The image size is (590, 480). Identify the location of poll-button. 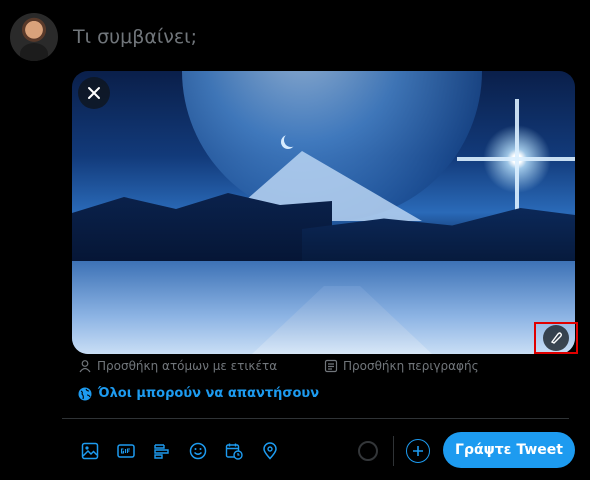
(162, 451).